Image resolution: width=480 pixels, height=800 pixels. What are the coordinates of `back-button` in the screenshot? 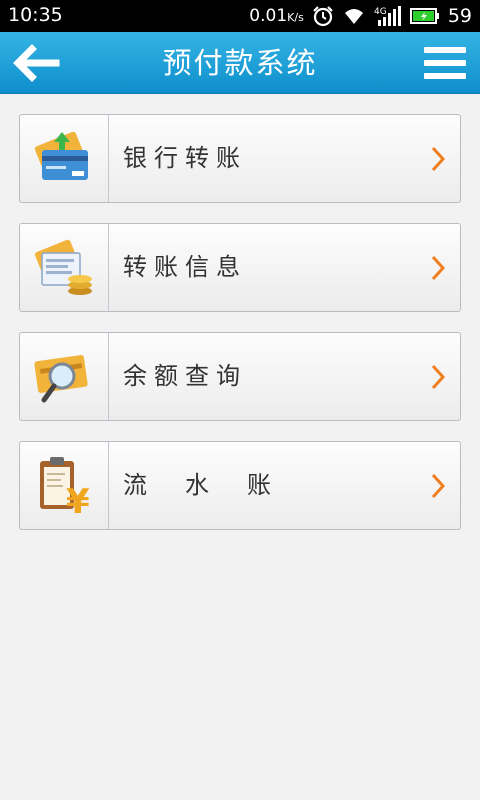 It's located at (35, 63).